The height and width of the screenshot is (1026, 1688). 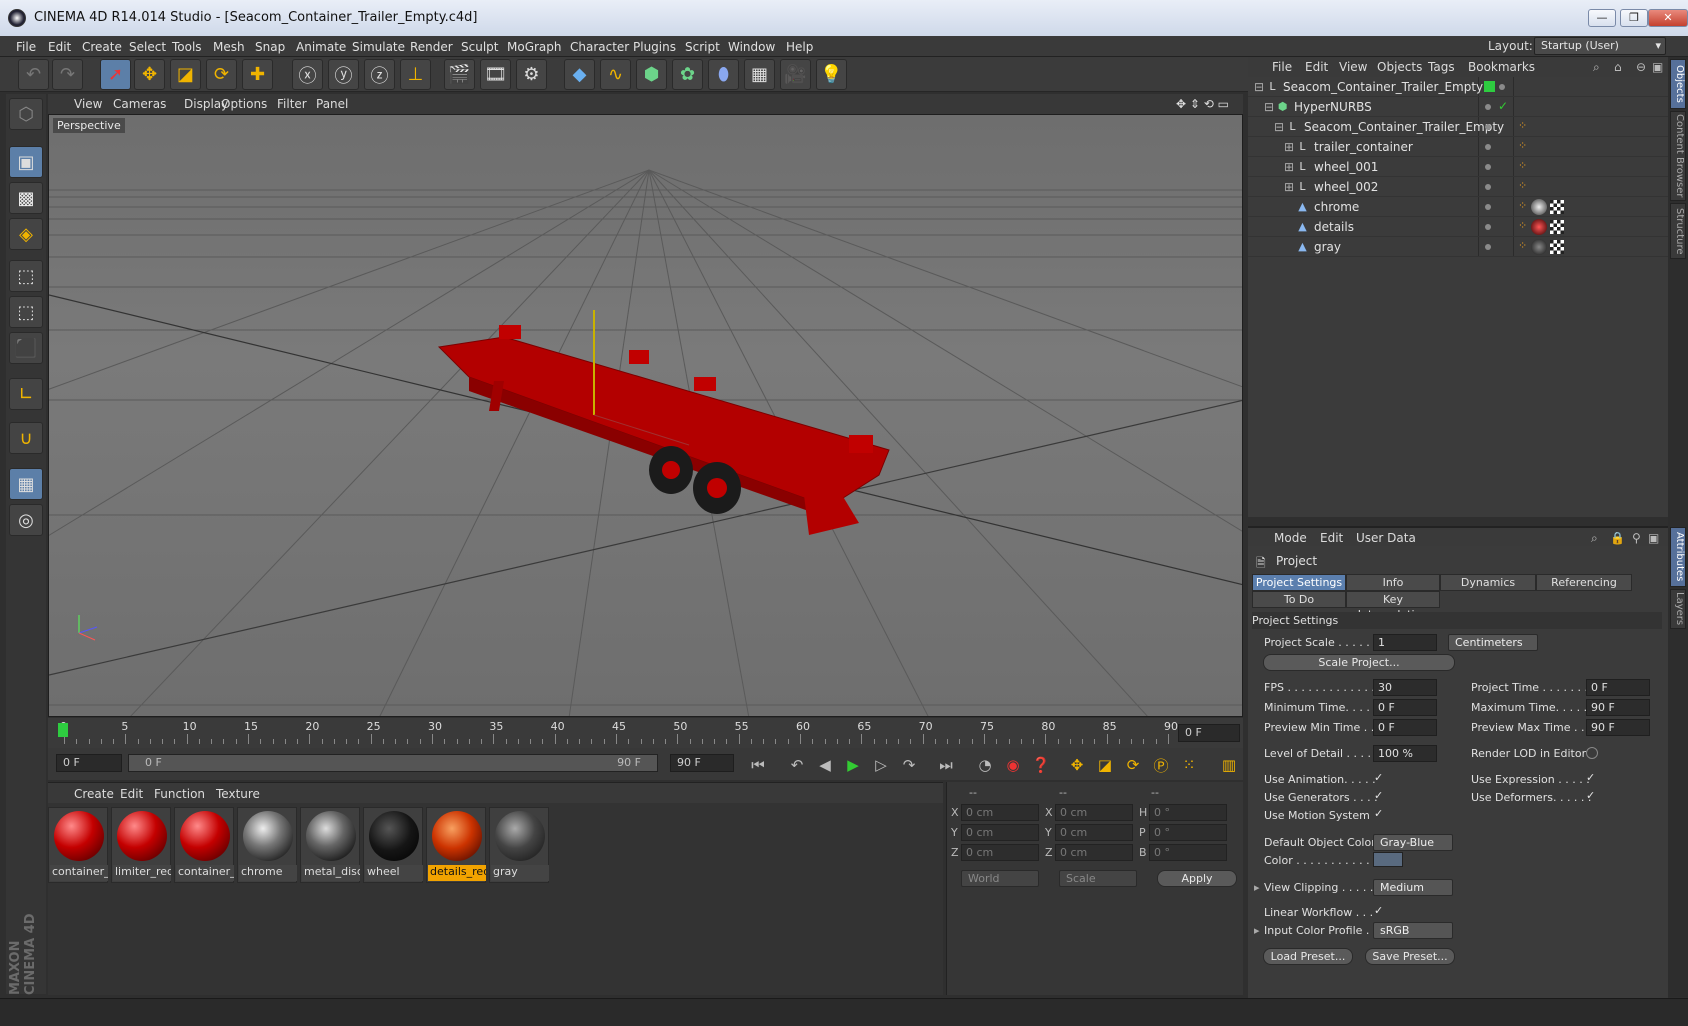 What do you see at coordinates (393, 845) in the screenshot?
I see `material-swatch: wheel` at bounding box center [393, 845].